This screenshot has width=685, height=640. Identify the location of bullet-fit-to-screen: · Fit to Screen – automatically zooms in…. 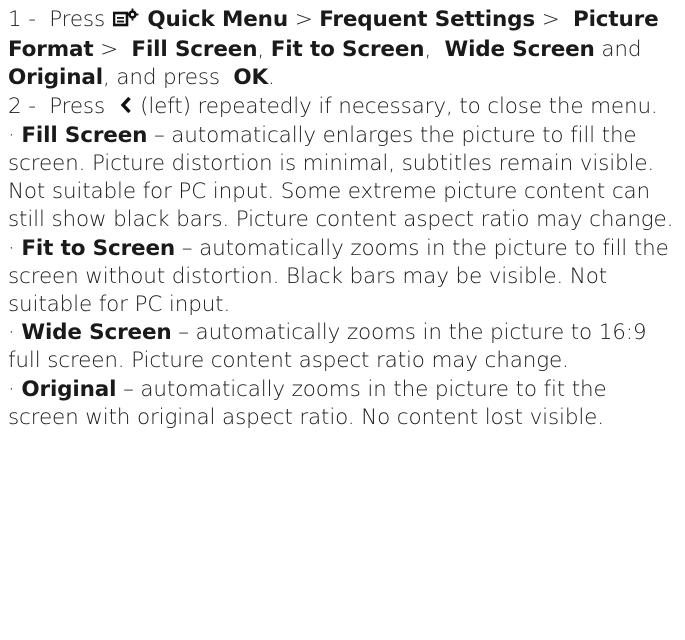
(344, 277).